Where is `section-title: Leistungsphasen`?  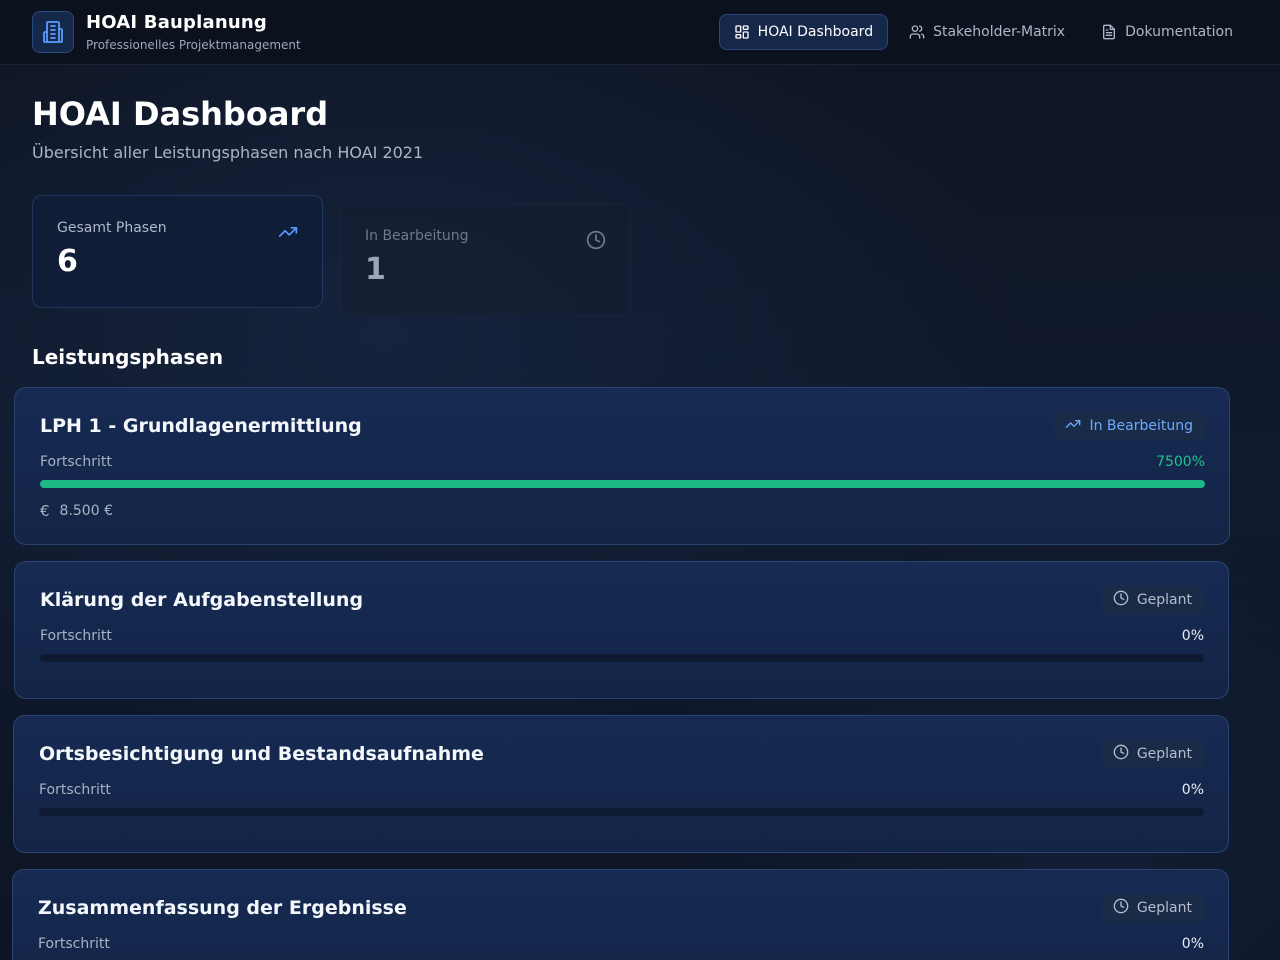
section-title: Leistungsphasen is located at coordinates (128, 357).